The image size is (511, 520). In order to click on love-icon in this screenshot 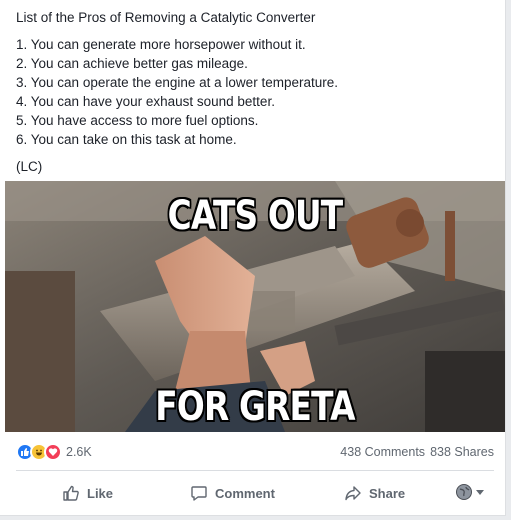, I will do `click(53, 452)`.